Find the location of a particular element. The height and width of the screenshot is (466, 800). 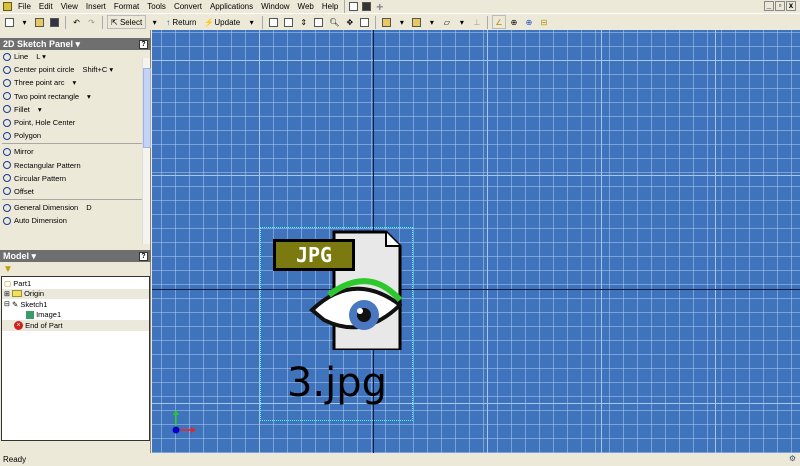

help-icon is located at coordinates (353, 7).